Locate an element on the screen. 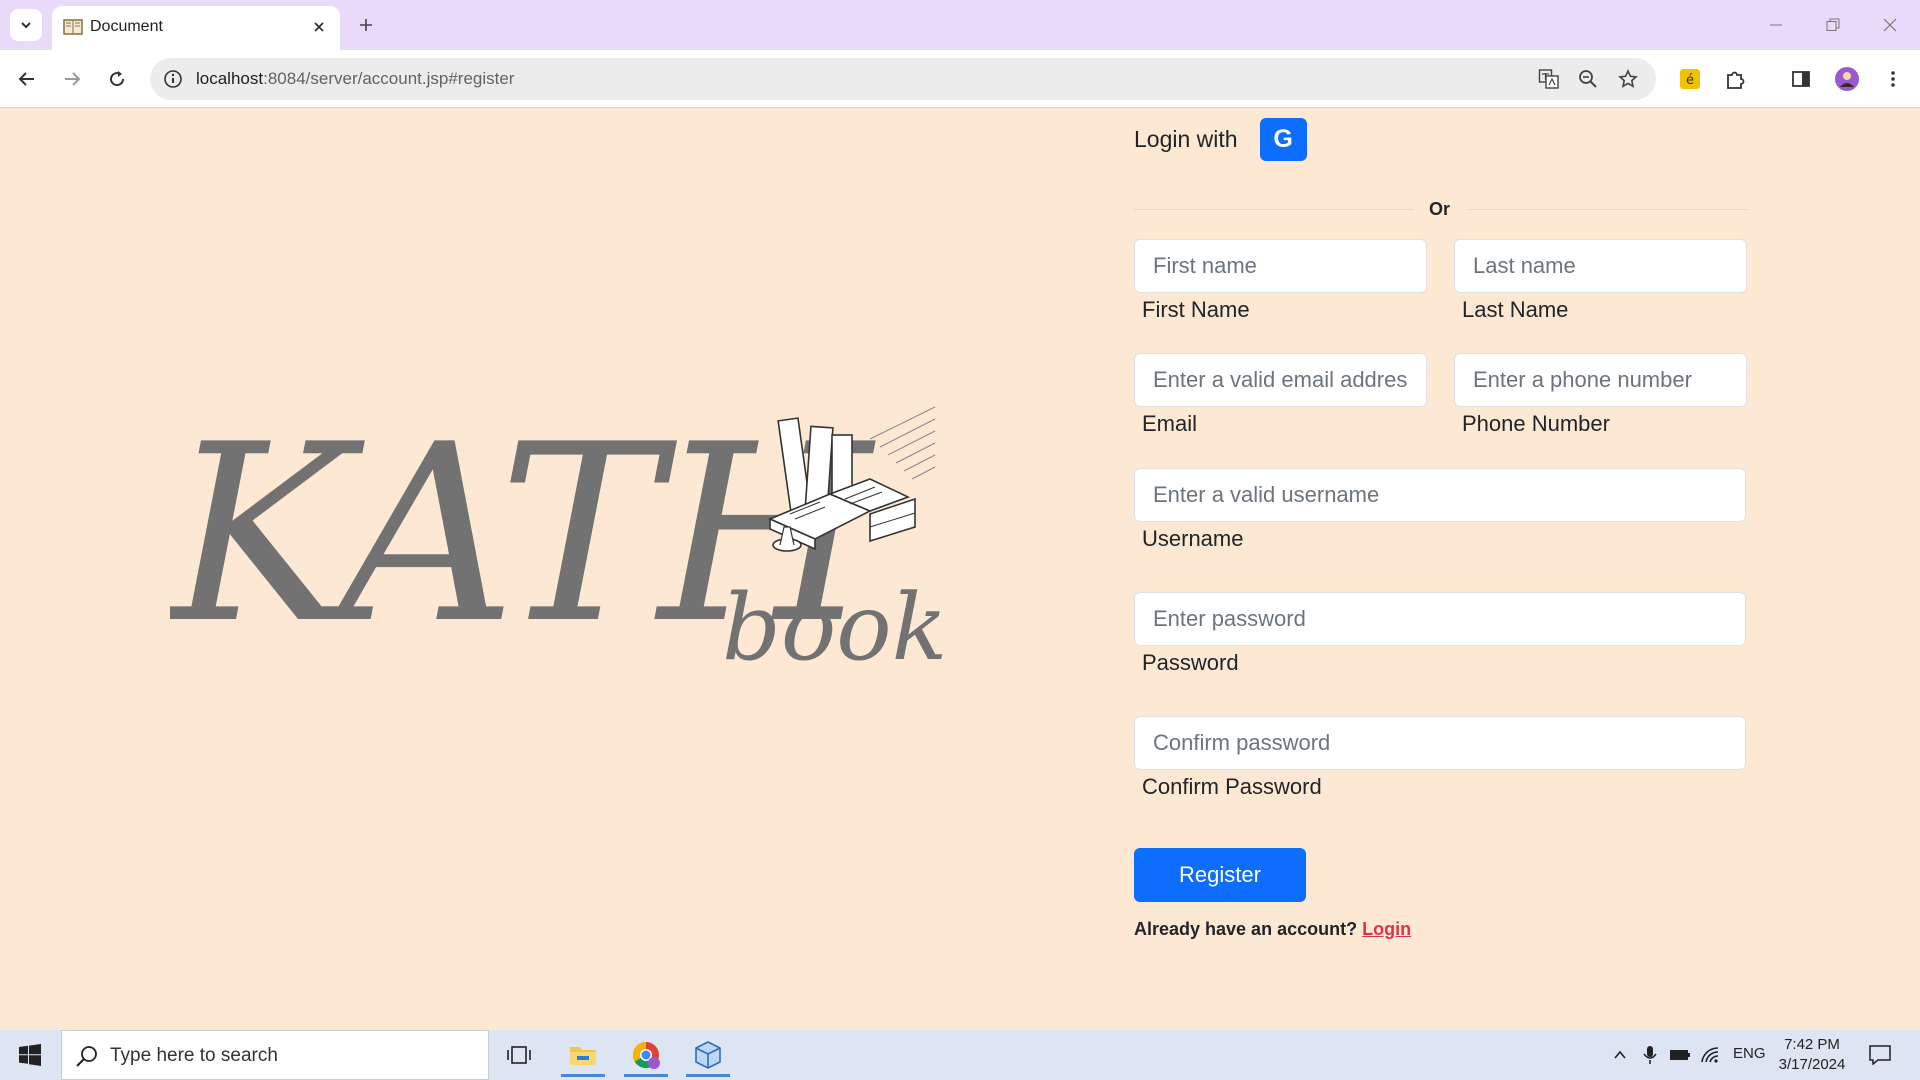 The height and width of the screenshot is (1080, 1920). extension-badge-icon: é is located at coordinates (1690, 79).